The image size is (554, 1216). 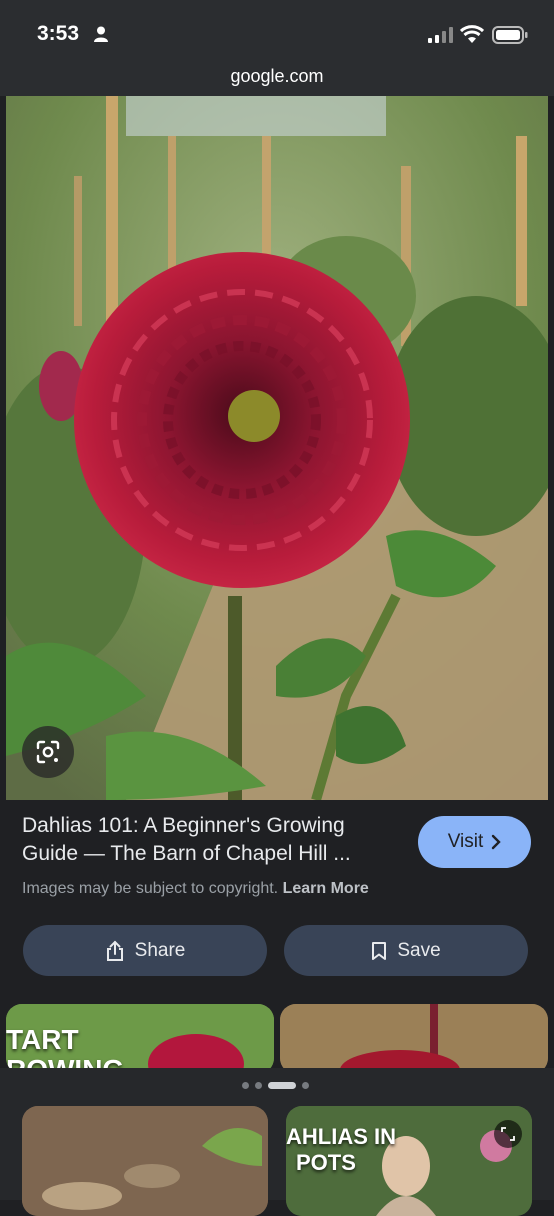 I want to click on thumb1-text-line1: TART, so click(x=42, y=1039).